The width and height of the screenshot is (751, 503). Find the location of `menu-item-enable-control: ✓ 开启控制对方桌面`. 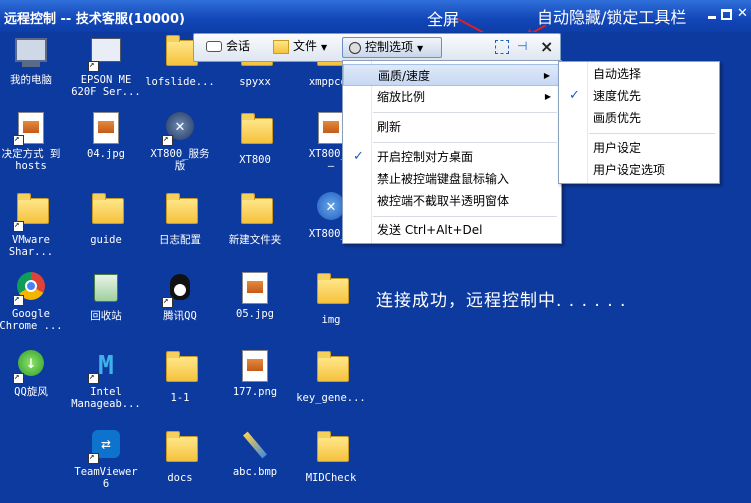

menu-item-enable-control: ✓ 开启控制对方桌面 is located at coordinates (452, 157).